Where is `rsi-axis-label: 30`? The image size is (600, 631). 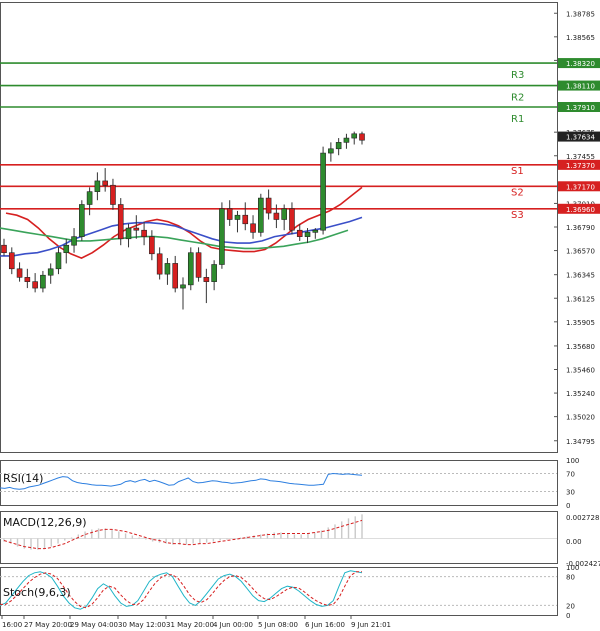 rsi-axis-label: 30 is located at coordinates (570, 493).